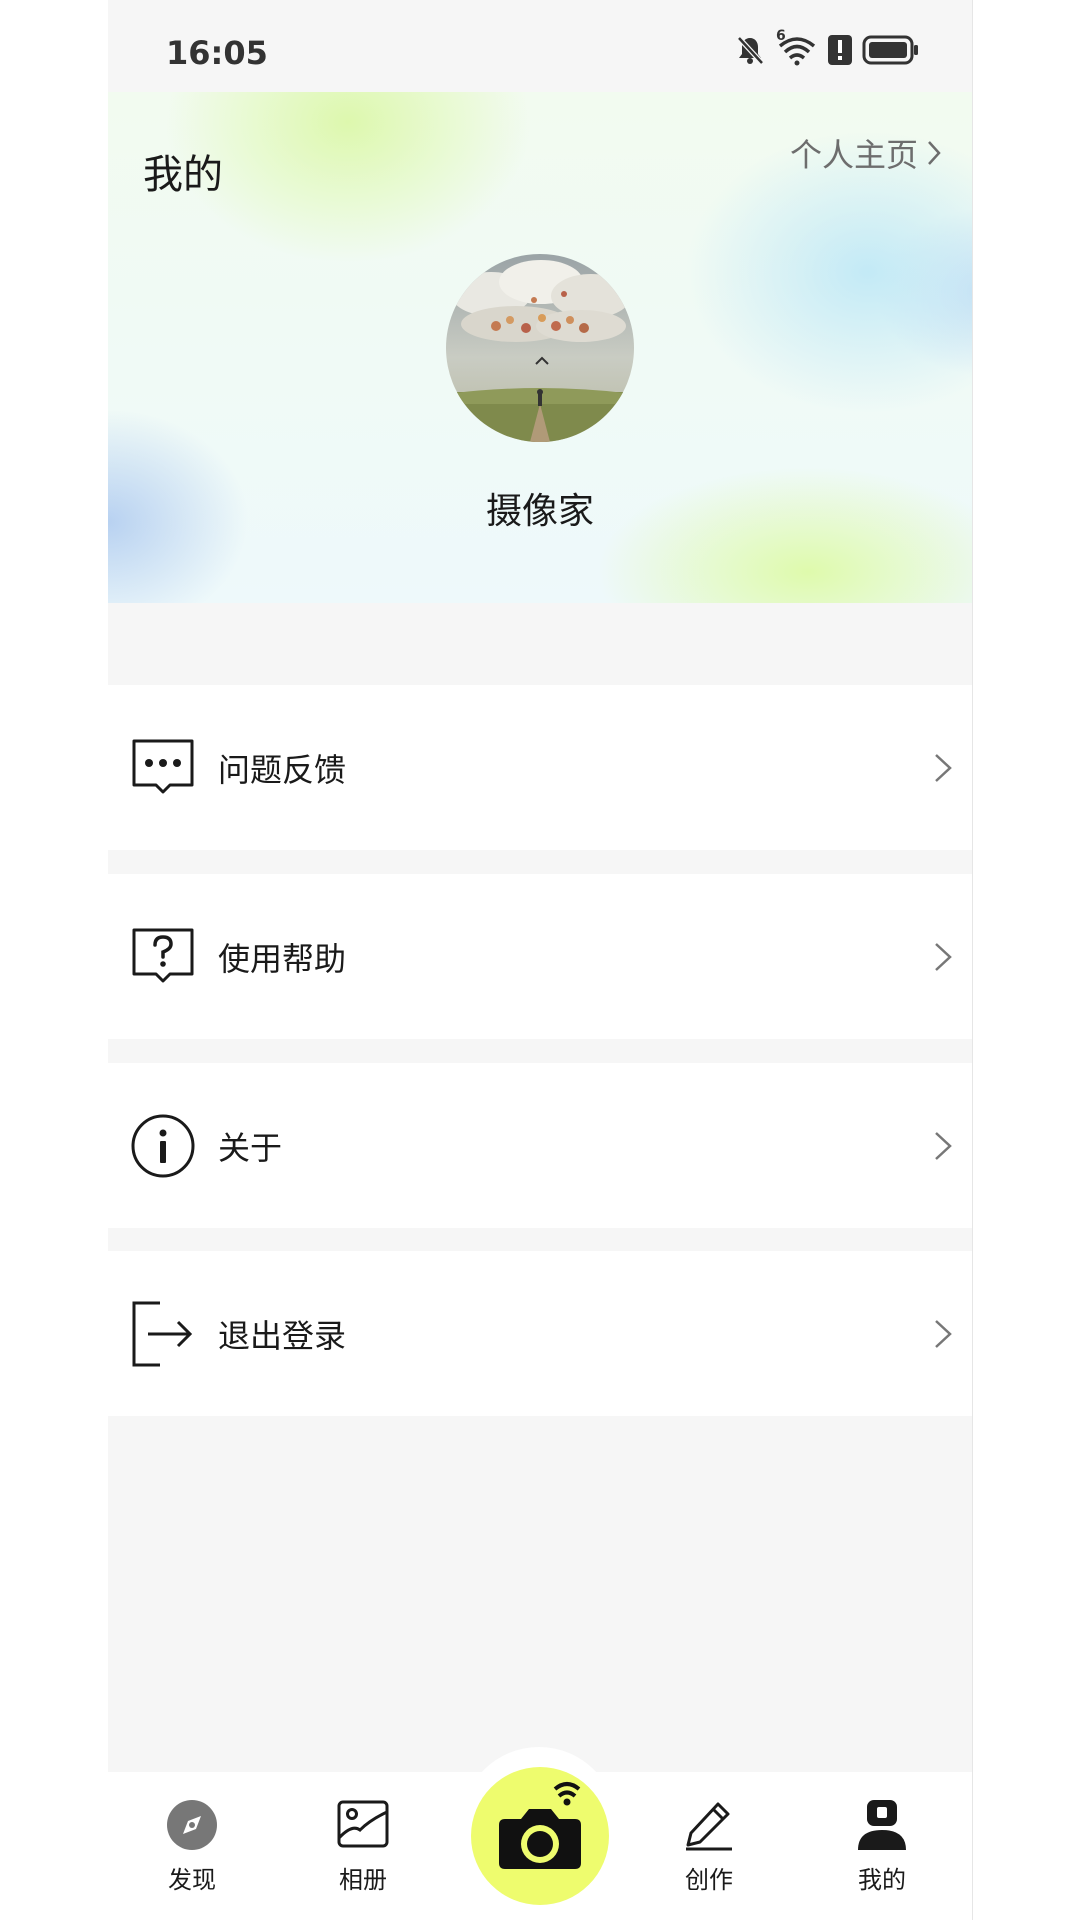  I want to click on nav-discover: 发现, so click(192, 1846).